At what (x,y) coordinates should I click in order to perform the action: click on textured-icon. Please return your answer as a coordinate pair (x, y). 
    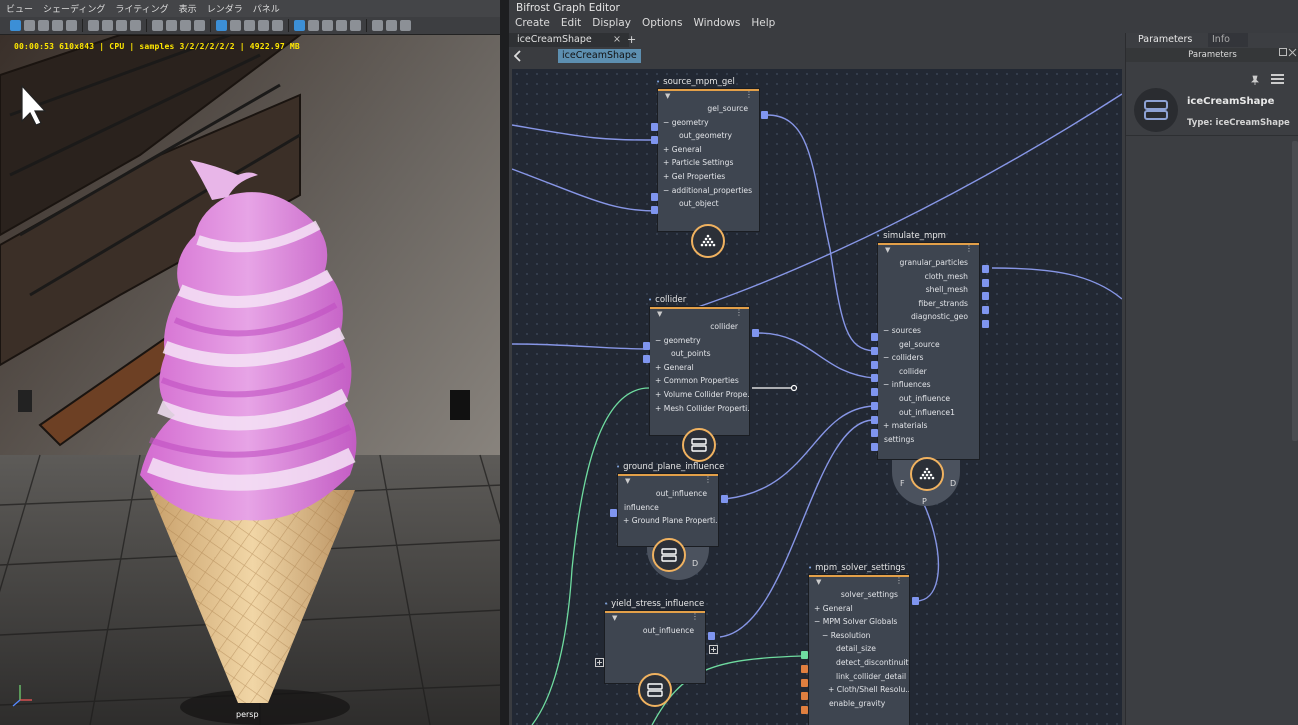
    Looking at the image, I should click on (299, 25).